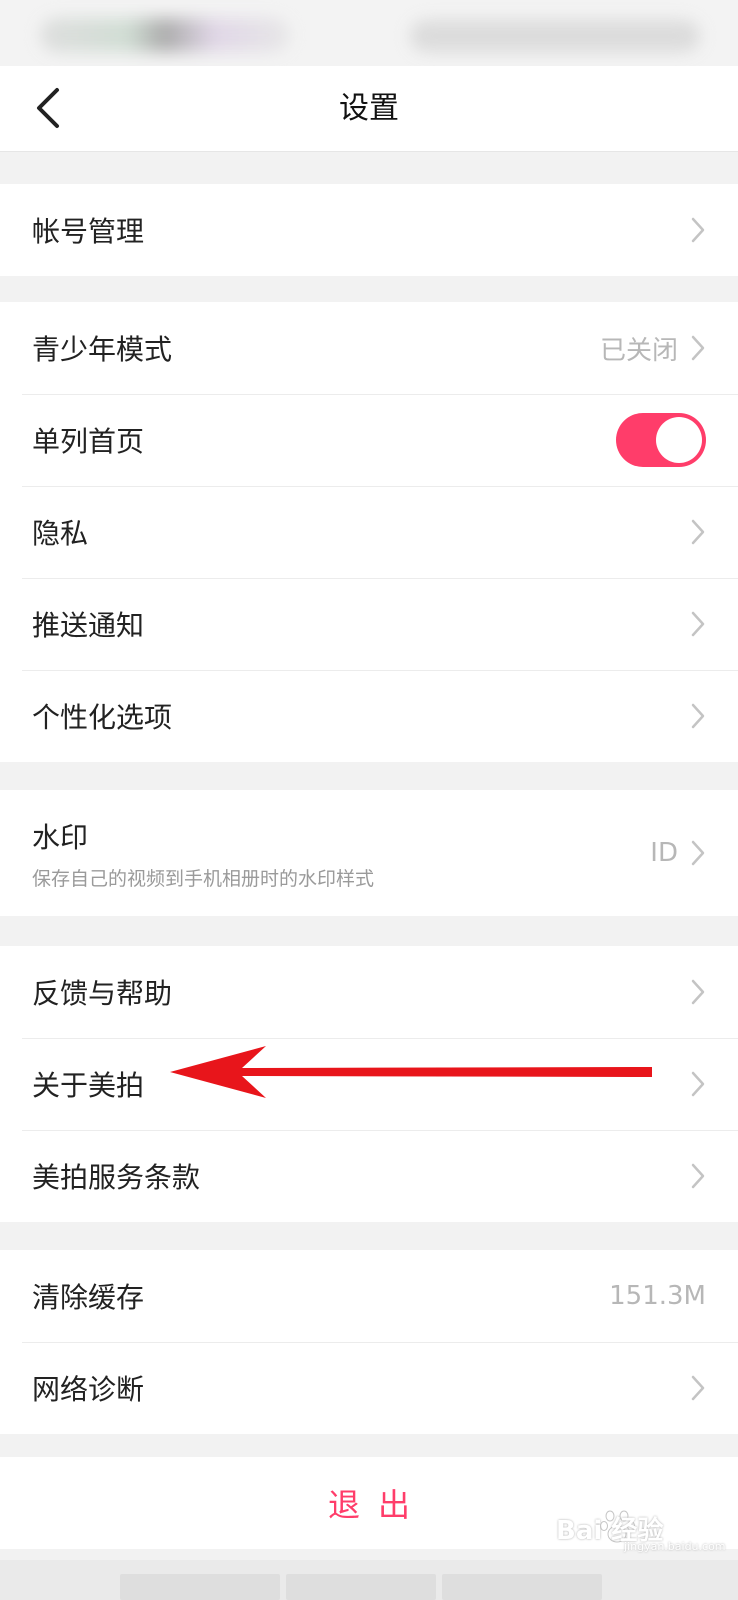 Image resolution: width=738 pixels, height=1600 pixels. What do you see at coordinates (60, 837) in the screenshot?
I see `row-label: 水印` at bounding box center [60, 837].